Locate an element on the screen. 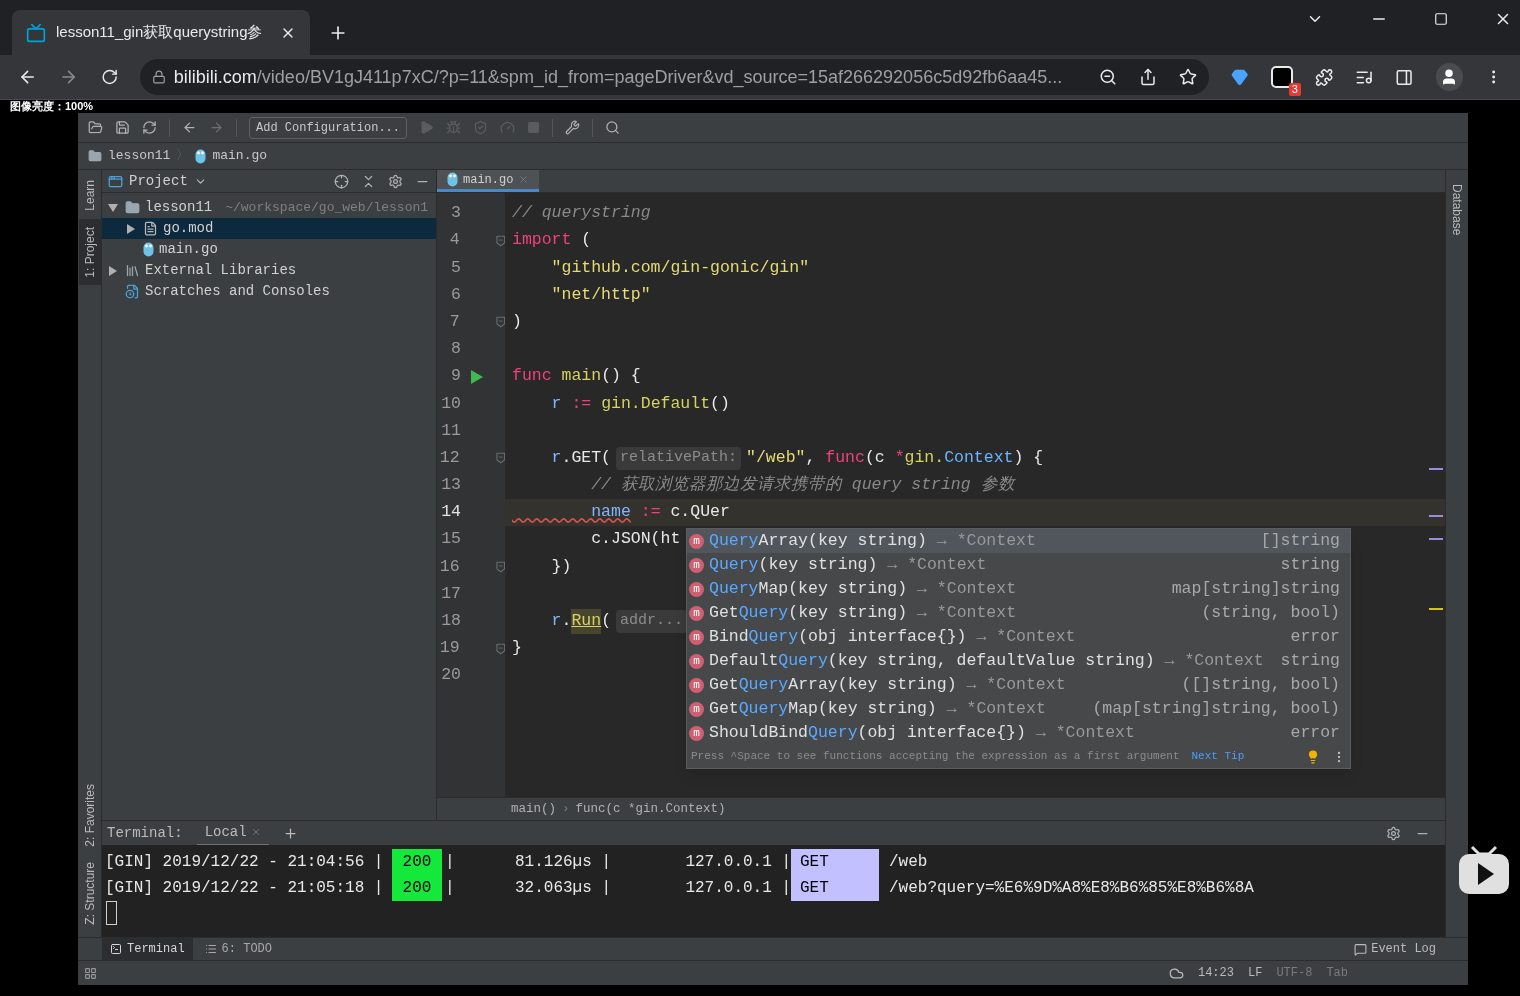 The height and width of the screenshot is (996, 1520). completion-type: ([]string, bool) is located at coordinates (1260, 684).